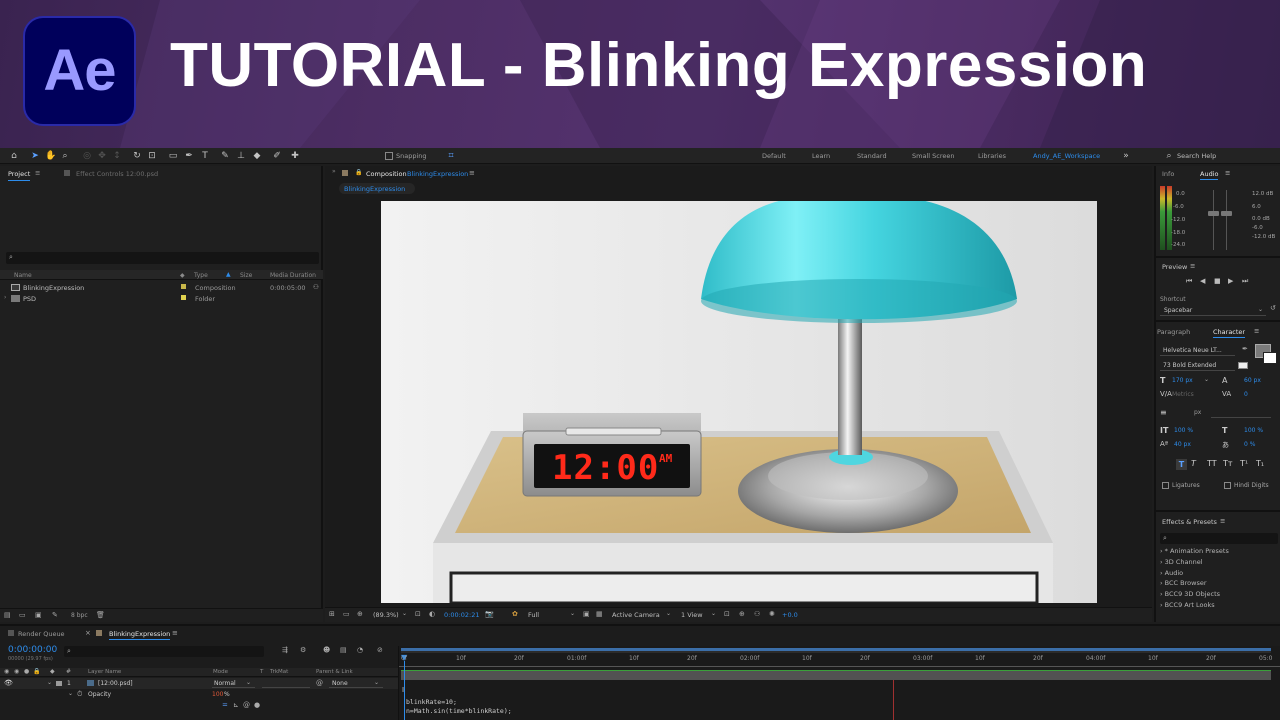 The height and width of the screenshot is (720, 1280). I want to click on column-type: Type, so click(201, 275).